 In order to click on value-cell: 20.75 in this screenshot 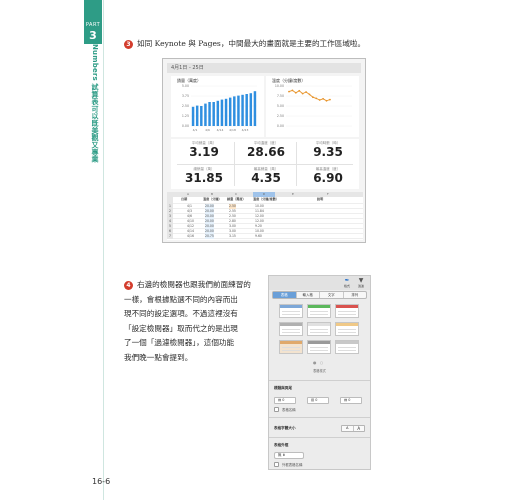, I will do `click(209, 236)`.